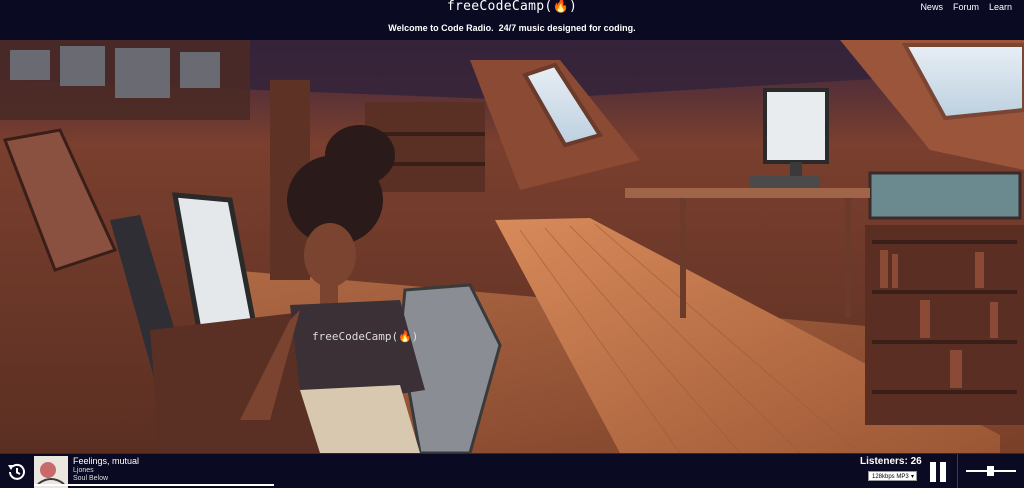 This screenshot has width=1024, height=488. Describe the element at coordinates (891, 461) in the screenshot. I see `listeners-count: Listeners: 26` at that location.